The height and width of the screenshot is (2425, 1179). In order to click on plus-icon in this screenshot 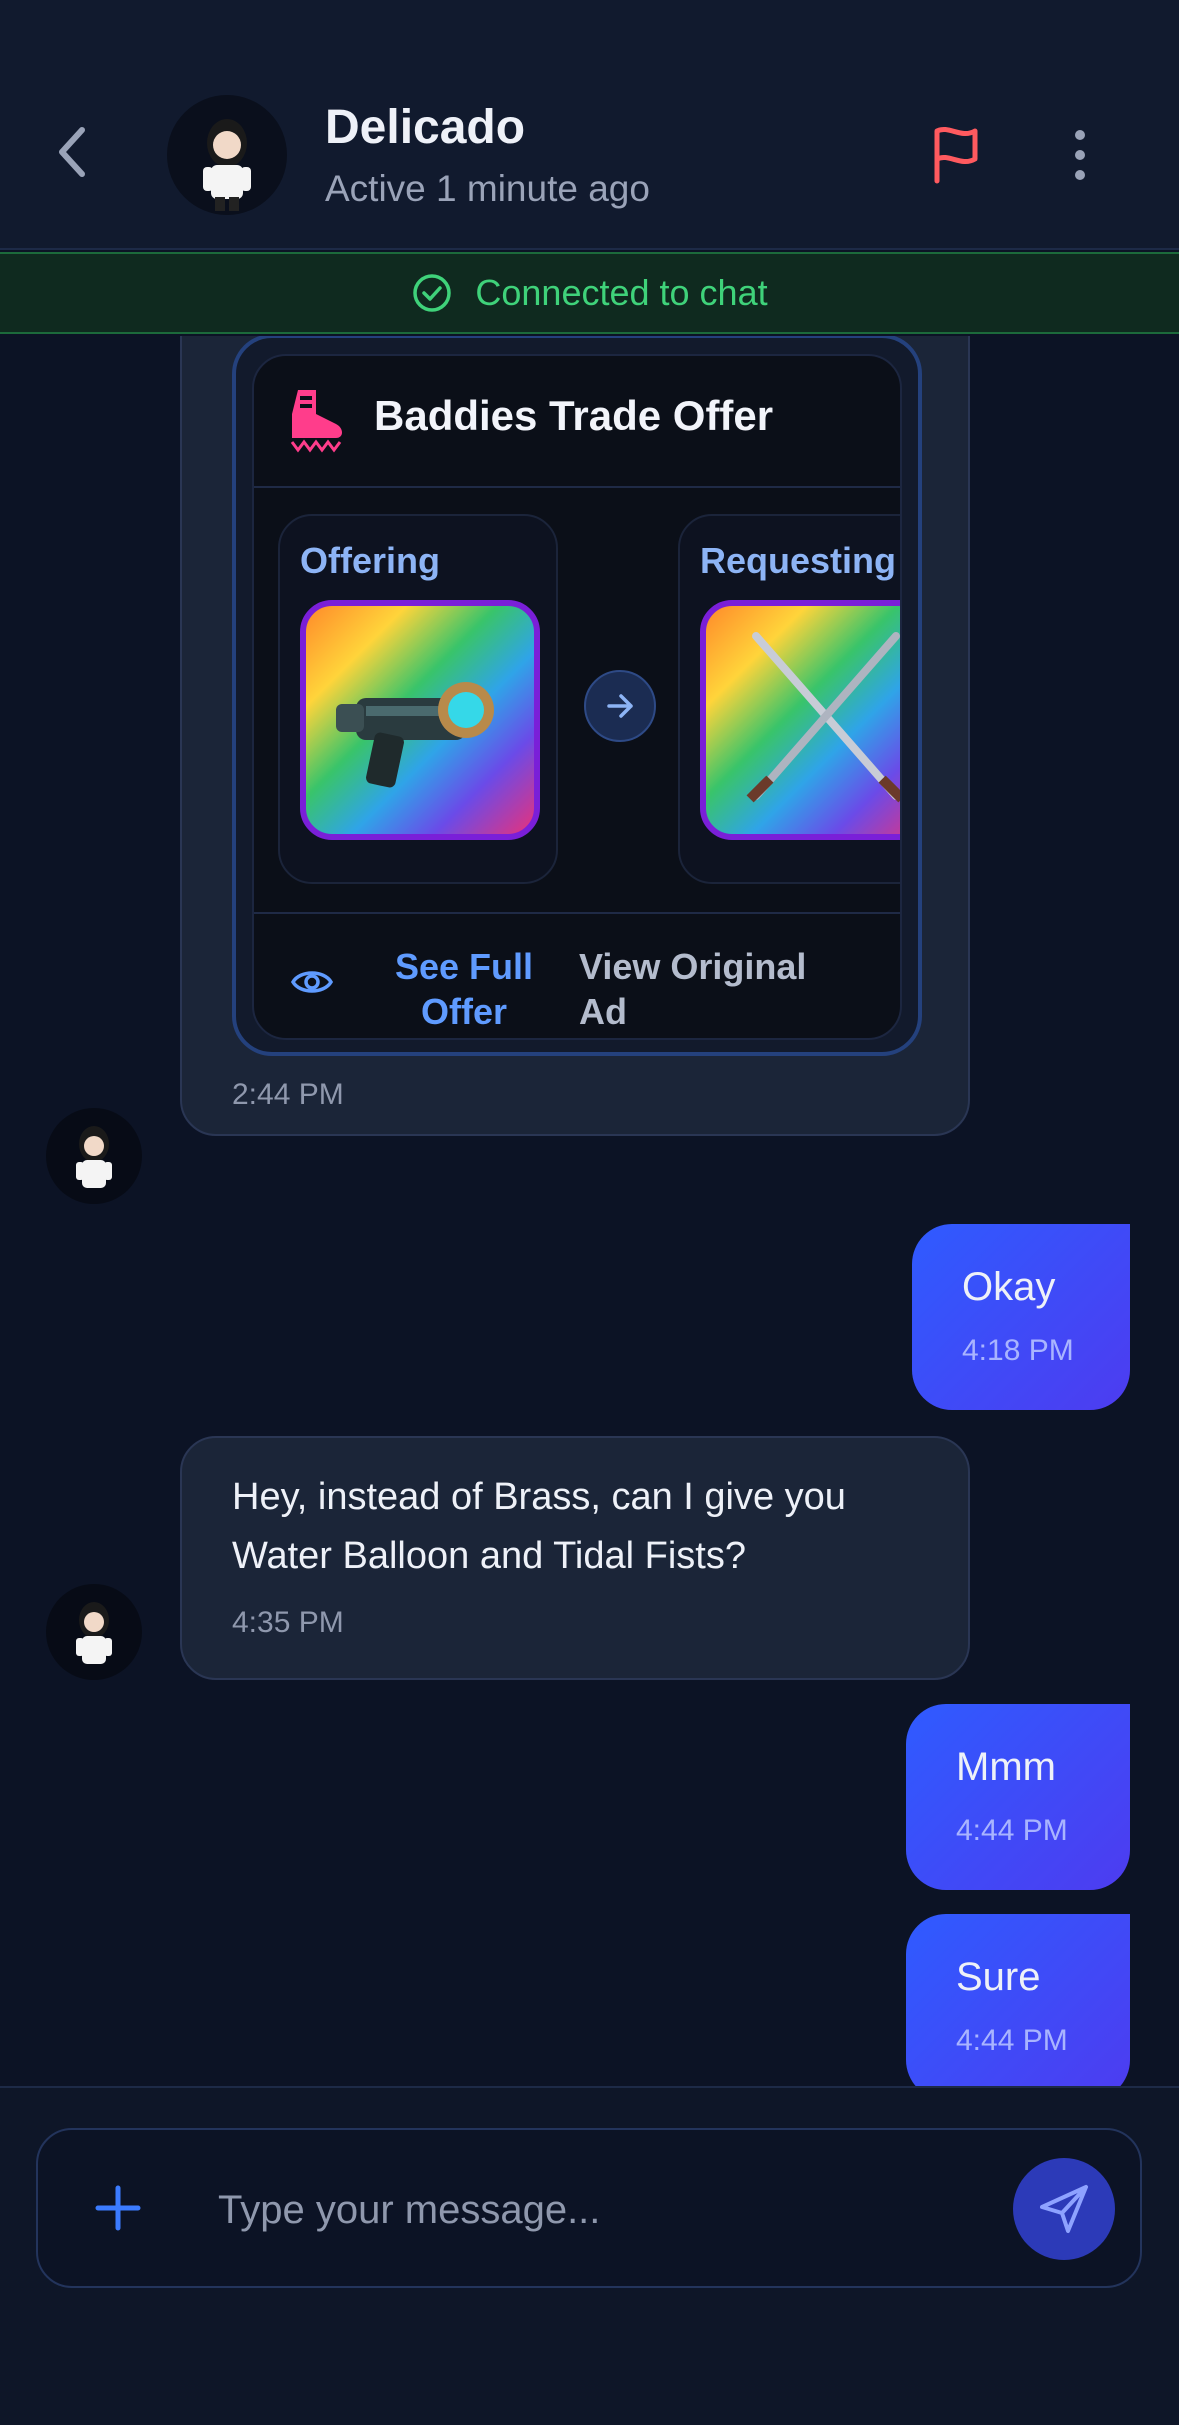, I will do `click(118, 2208)`.